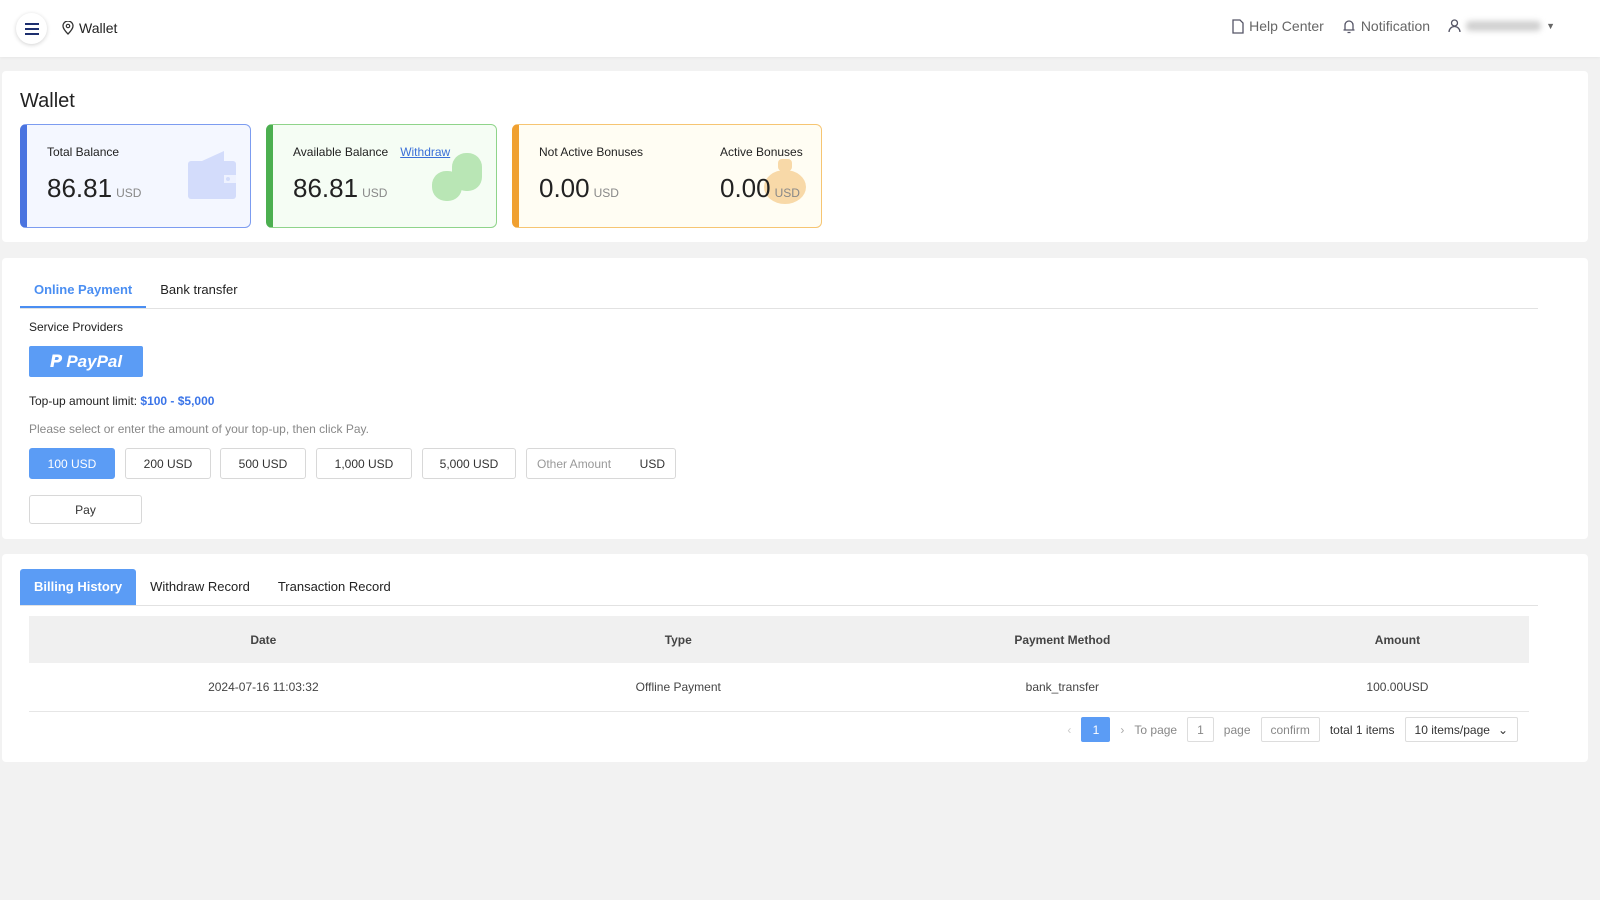 Image resolution: width=1600 pixels, height=900 pixels. What do you see at coordinates (198, 290) in the screenshot?
I see `tab-bank-transfer: Bank transfer` at bounding box center [198, 290].